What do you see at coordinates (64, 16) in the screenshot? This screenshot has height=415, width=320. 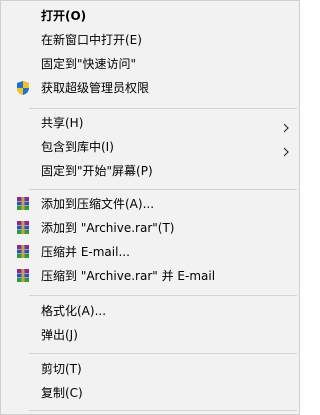 I see `menu-item-label: 打开(O)` at bounding box center [64, 16].